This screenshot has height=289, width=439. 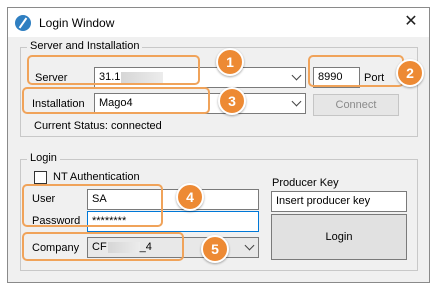 What do you see at coordinates (92, 205) in the screenshot?
I see `annotation-highlight-credentials` at bounding box center [92, 205].